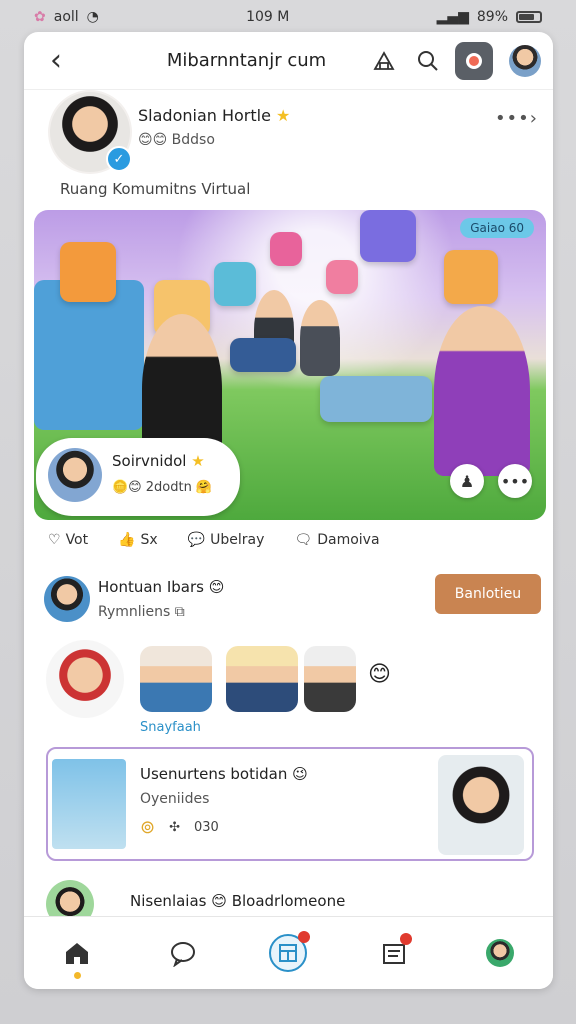  I want to click on post-actions: ♡ Vot 👍 Sx 💬 Ubelray 🗨 Damoiva, so click(293, 540).